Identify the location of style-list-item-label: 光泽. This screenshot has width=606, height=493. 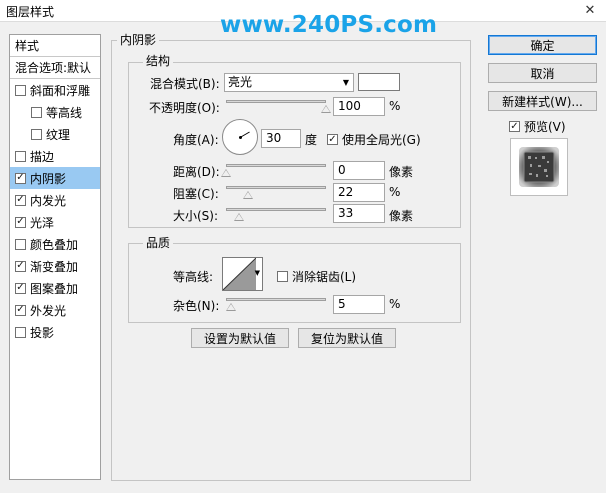
(42, 222).